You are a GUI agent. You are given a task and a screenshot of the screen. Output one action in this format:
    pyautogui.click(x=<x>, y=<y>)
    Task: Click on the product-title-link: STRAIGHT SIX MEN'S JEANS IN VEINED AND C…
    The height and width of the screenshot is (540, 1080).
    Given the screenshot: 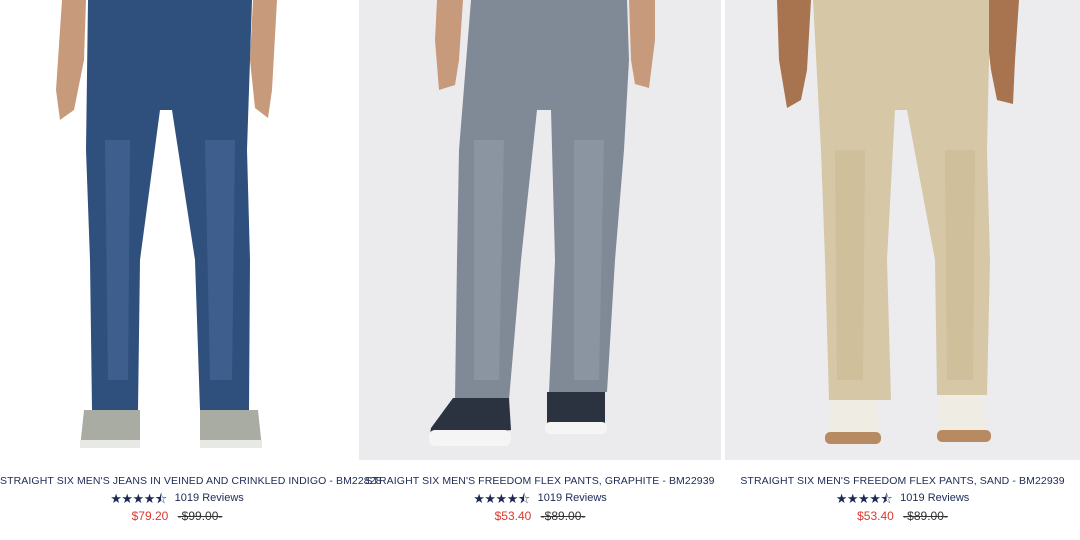 What is the action you would take?
    pyautogui.click(x=191, y=481)
    